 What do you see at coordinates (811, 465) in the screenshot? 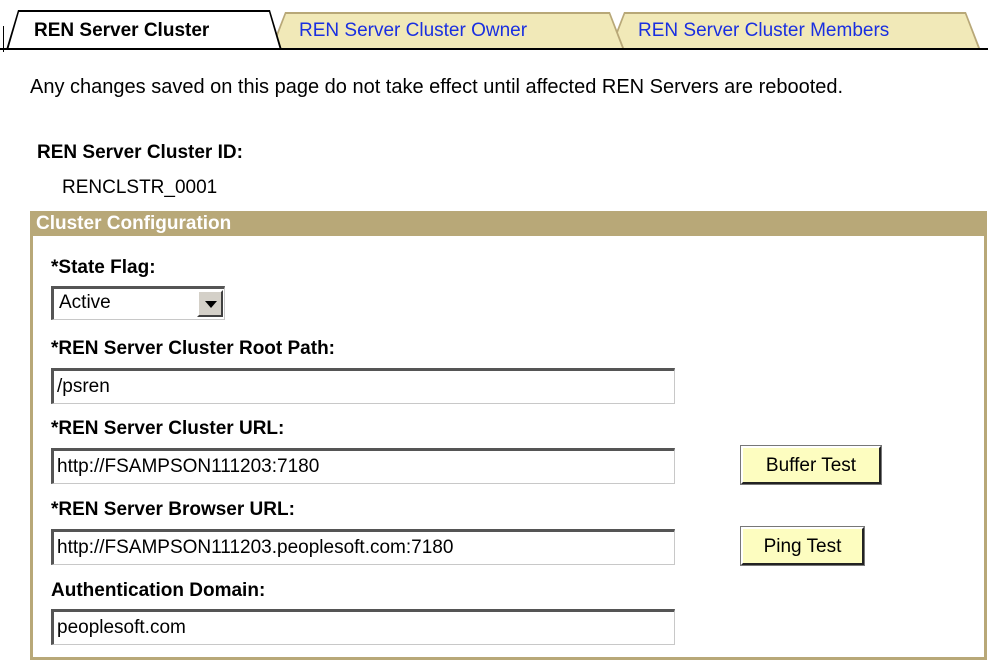
I see `buffer-test-button: Buffer Test` at bounding box center [811, 465].